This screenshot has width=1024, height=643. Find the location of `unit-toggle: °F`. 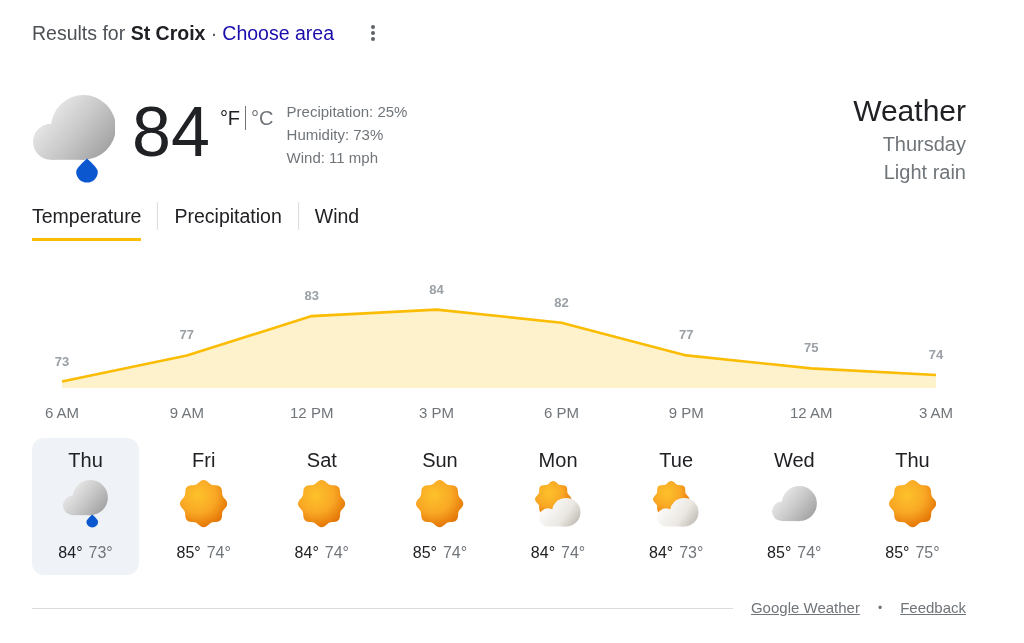

unit-toggle: °F is located at coordinates (230, 118).